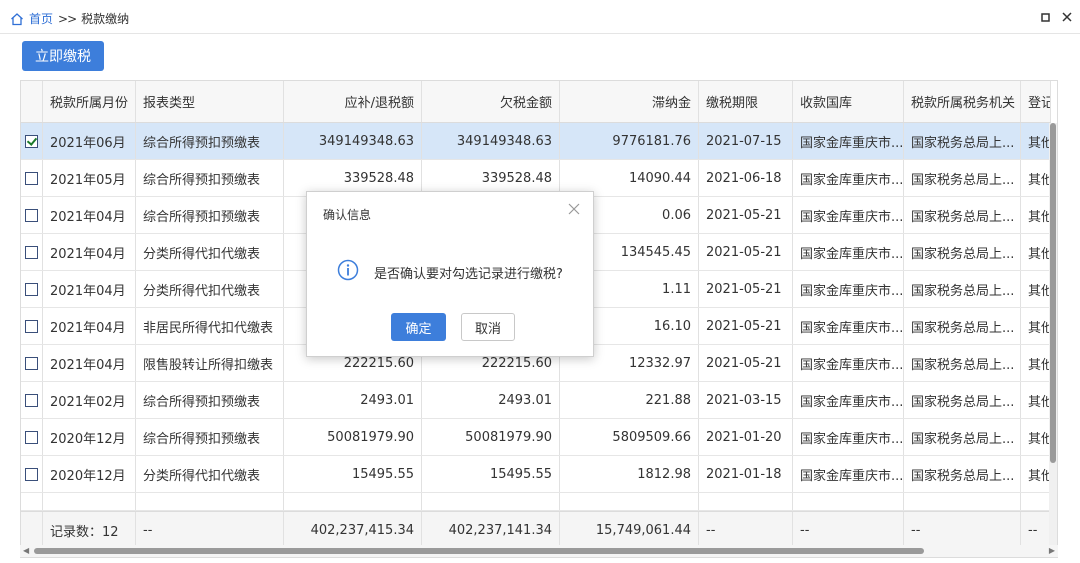 The width and height of the screenshot is (1080, 563). I want to click on table-row-partial, so click(536, 502).